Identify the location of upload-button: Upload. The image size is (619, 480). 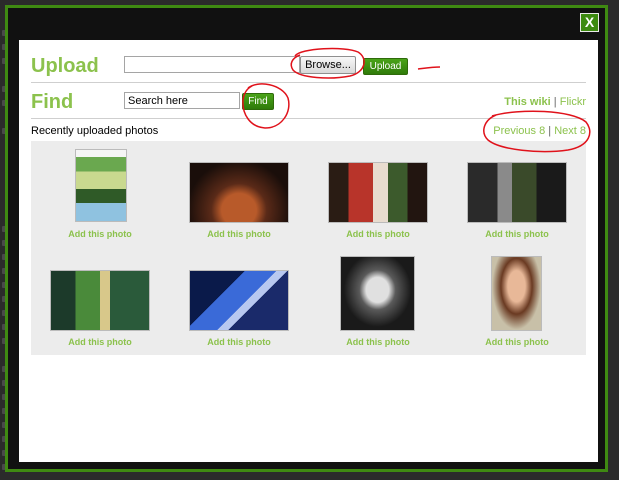
(385, 66).